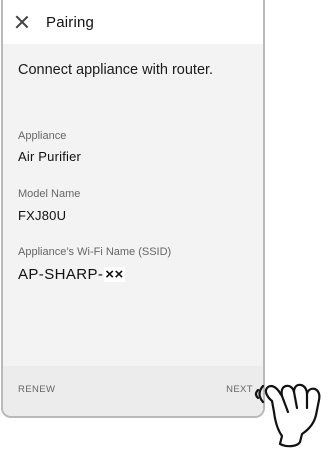  Describe the element at coordinates (95, 252) in the screenshot. I see `ssid-label: Appliance’s Wi-Fi Name (SSID)` at that location.